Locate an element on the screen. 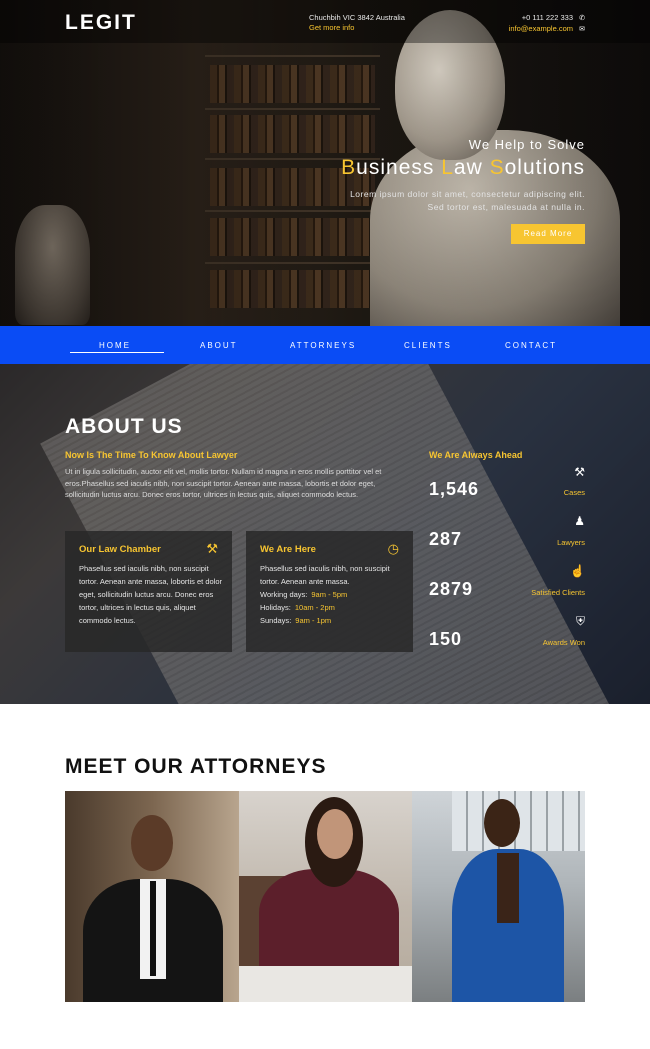 This screenshot has height=1049, width=650. stat-clients-value: 2879 is located at coordinates (451, 589).